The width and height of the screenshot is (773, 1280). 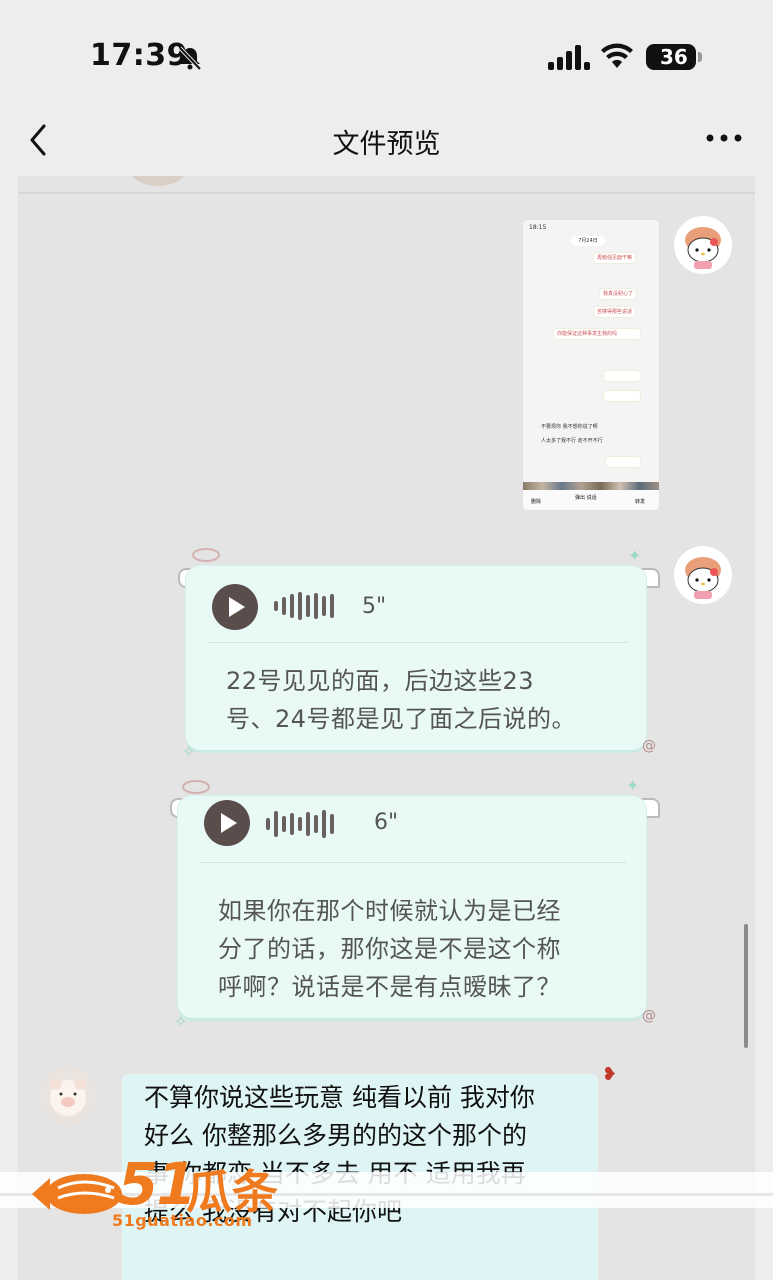 What do you see at coordinates (615, 312) in the screenshot?
I see `thumbnail-line: 苦撑得那些说话` at bounding box center [615, 312].